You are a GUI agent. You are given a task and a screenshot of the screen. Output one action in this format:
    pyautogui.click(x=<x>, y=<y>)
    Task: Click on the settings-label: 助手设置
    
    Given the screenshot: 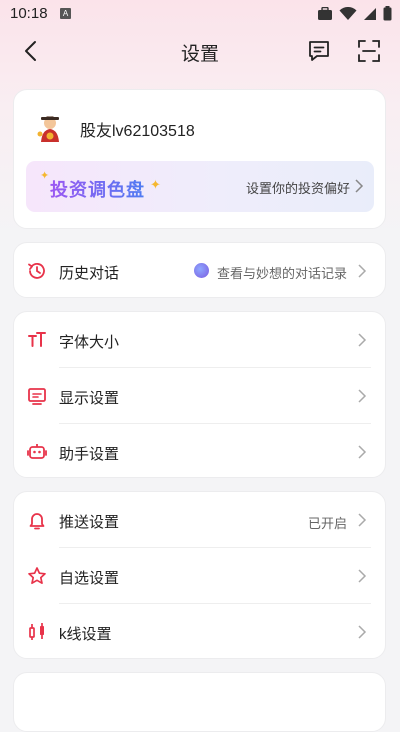 What is the action you would take?
    pyautogui.click(x=89, y=454)
    